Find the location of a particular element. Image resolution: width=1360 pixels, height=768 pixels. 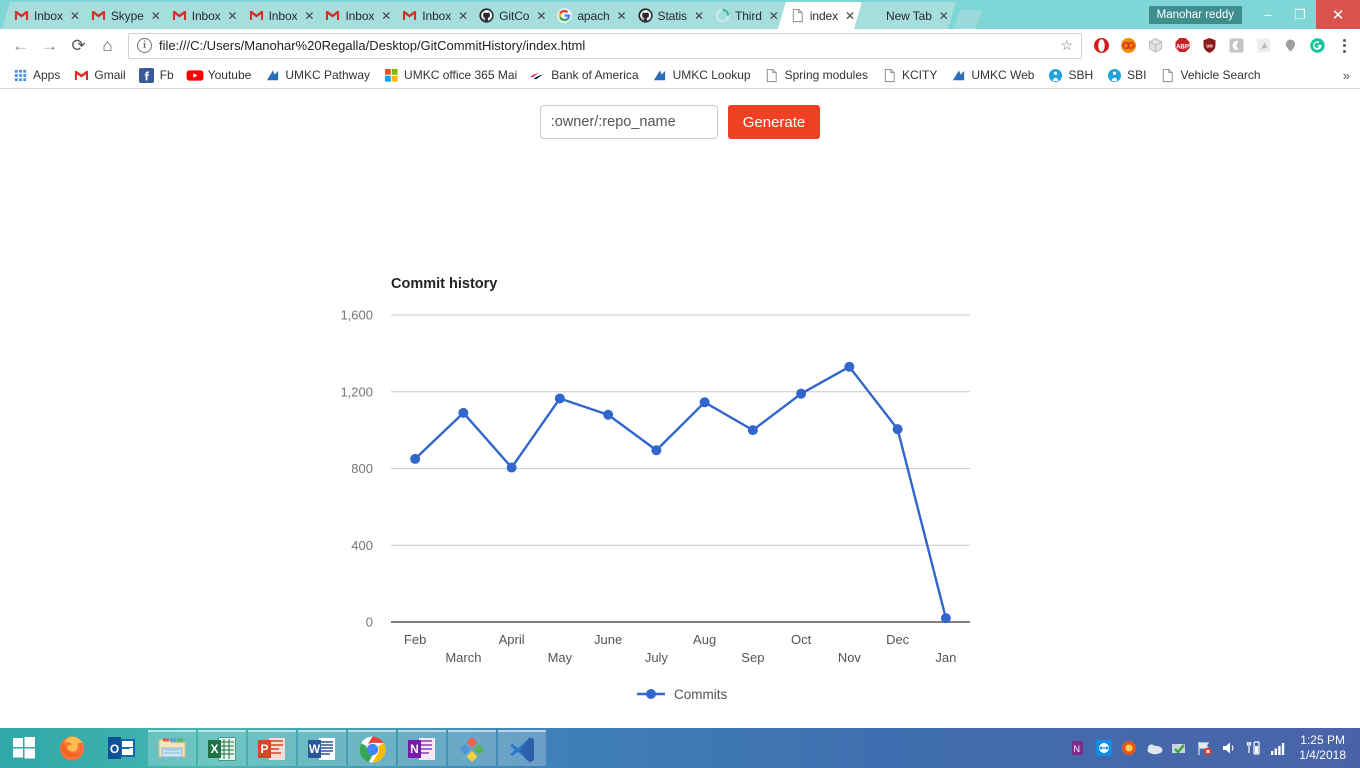

windows-start-icon is located at coordinates (24, 748).